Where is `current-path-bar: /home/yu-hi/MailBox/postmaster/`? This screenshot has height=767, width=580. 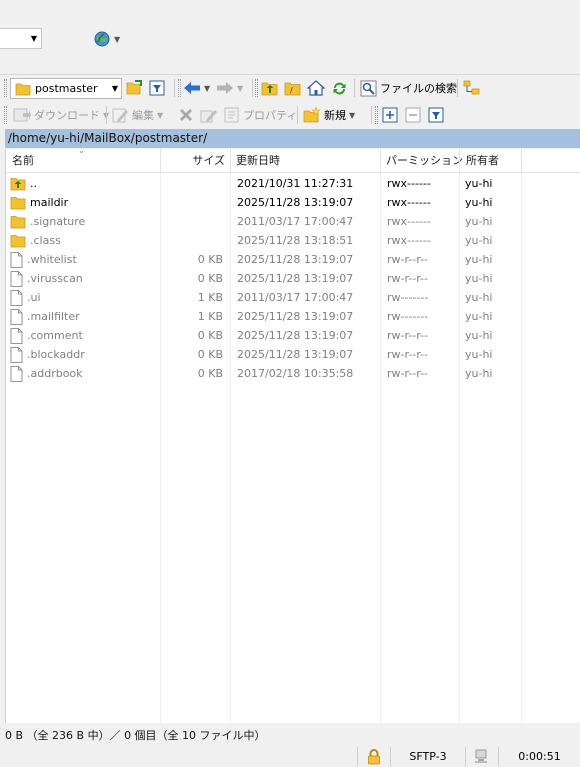
current-path-bar: /home/yu-hi/MailBox/postmaster/ is located at coordinates (292, 138).